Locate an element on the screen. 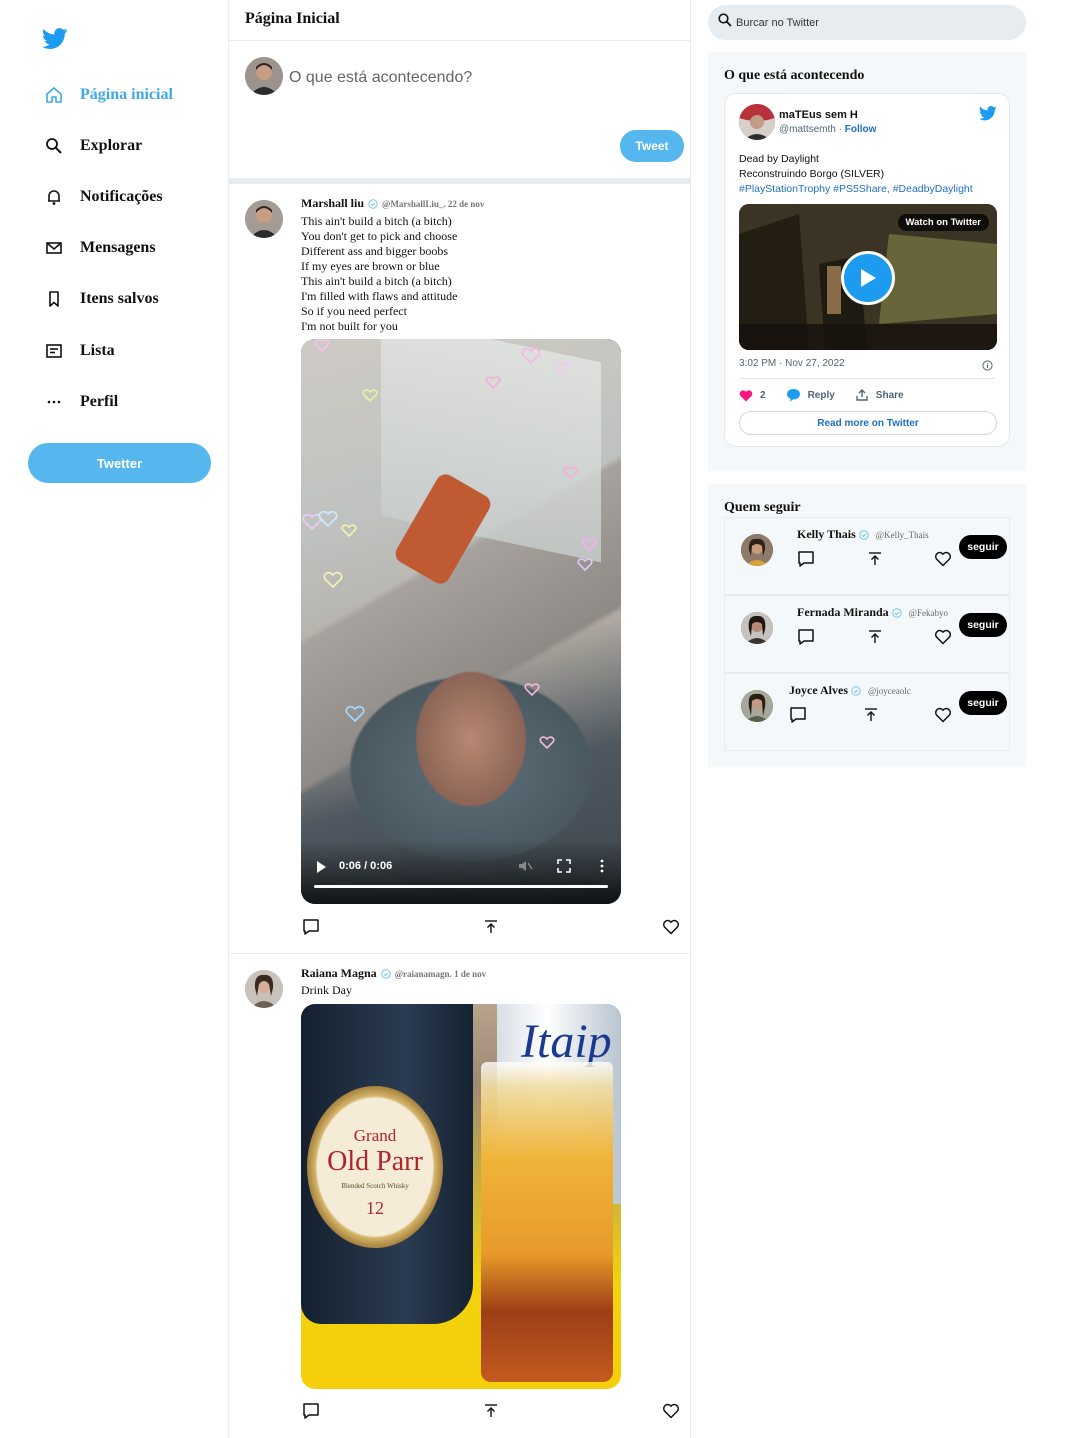  nav-item-profile: Perfil is located at coordinates (81, 402).